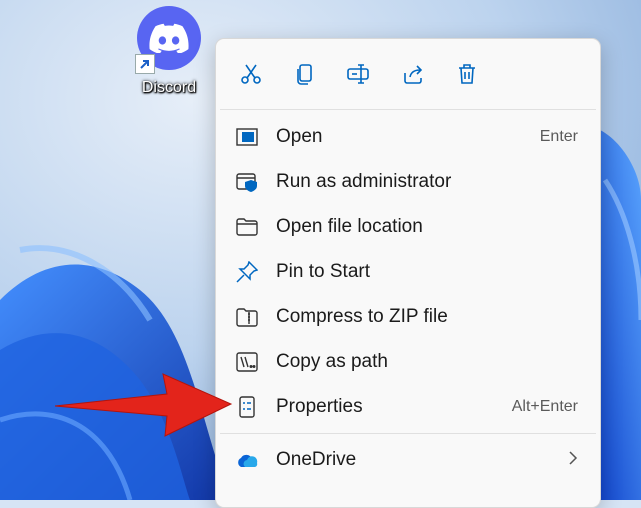 The height and width of the screenshot is (508, 641). Describe the element at coordinates (323, 271) in the screenshot. I see `menu-item-label: Pin to Start` at that location.